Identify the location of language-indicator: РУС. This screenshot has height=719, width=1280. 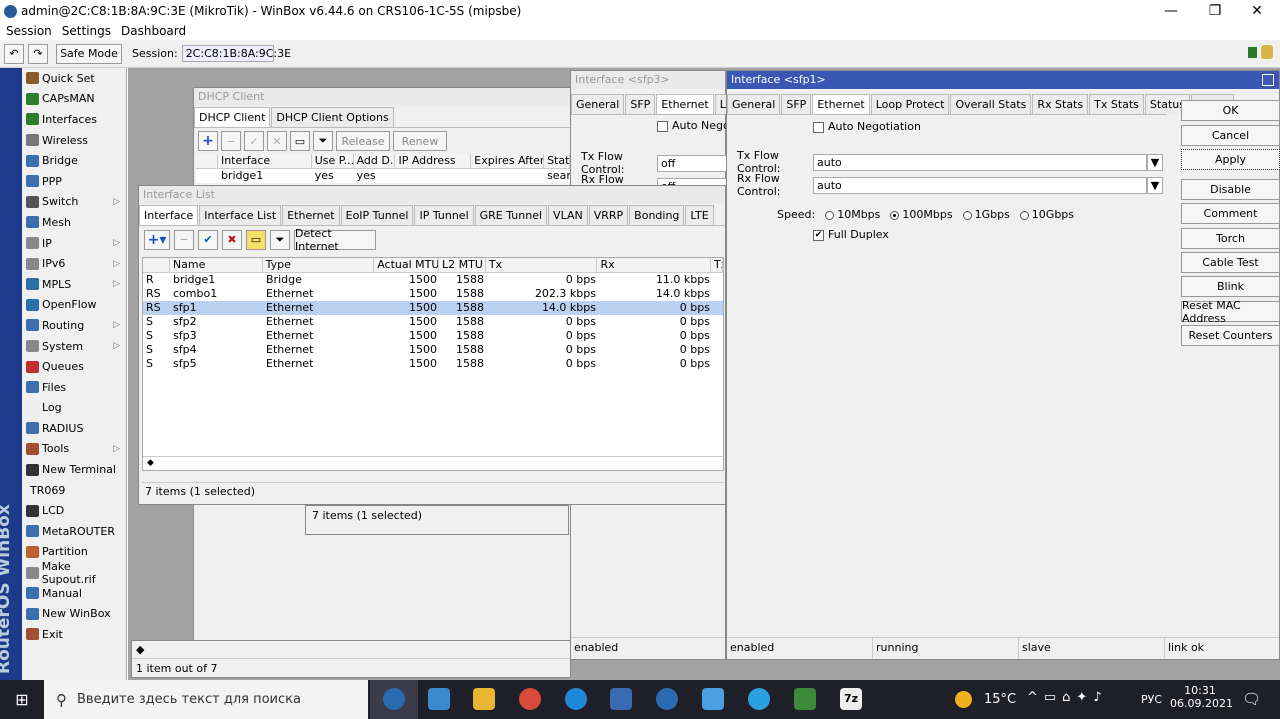
(1151, 699).